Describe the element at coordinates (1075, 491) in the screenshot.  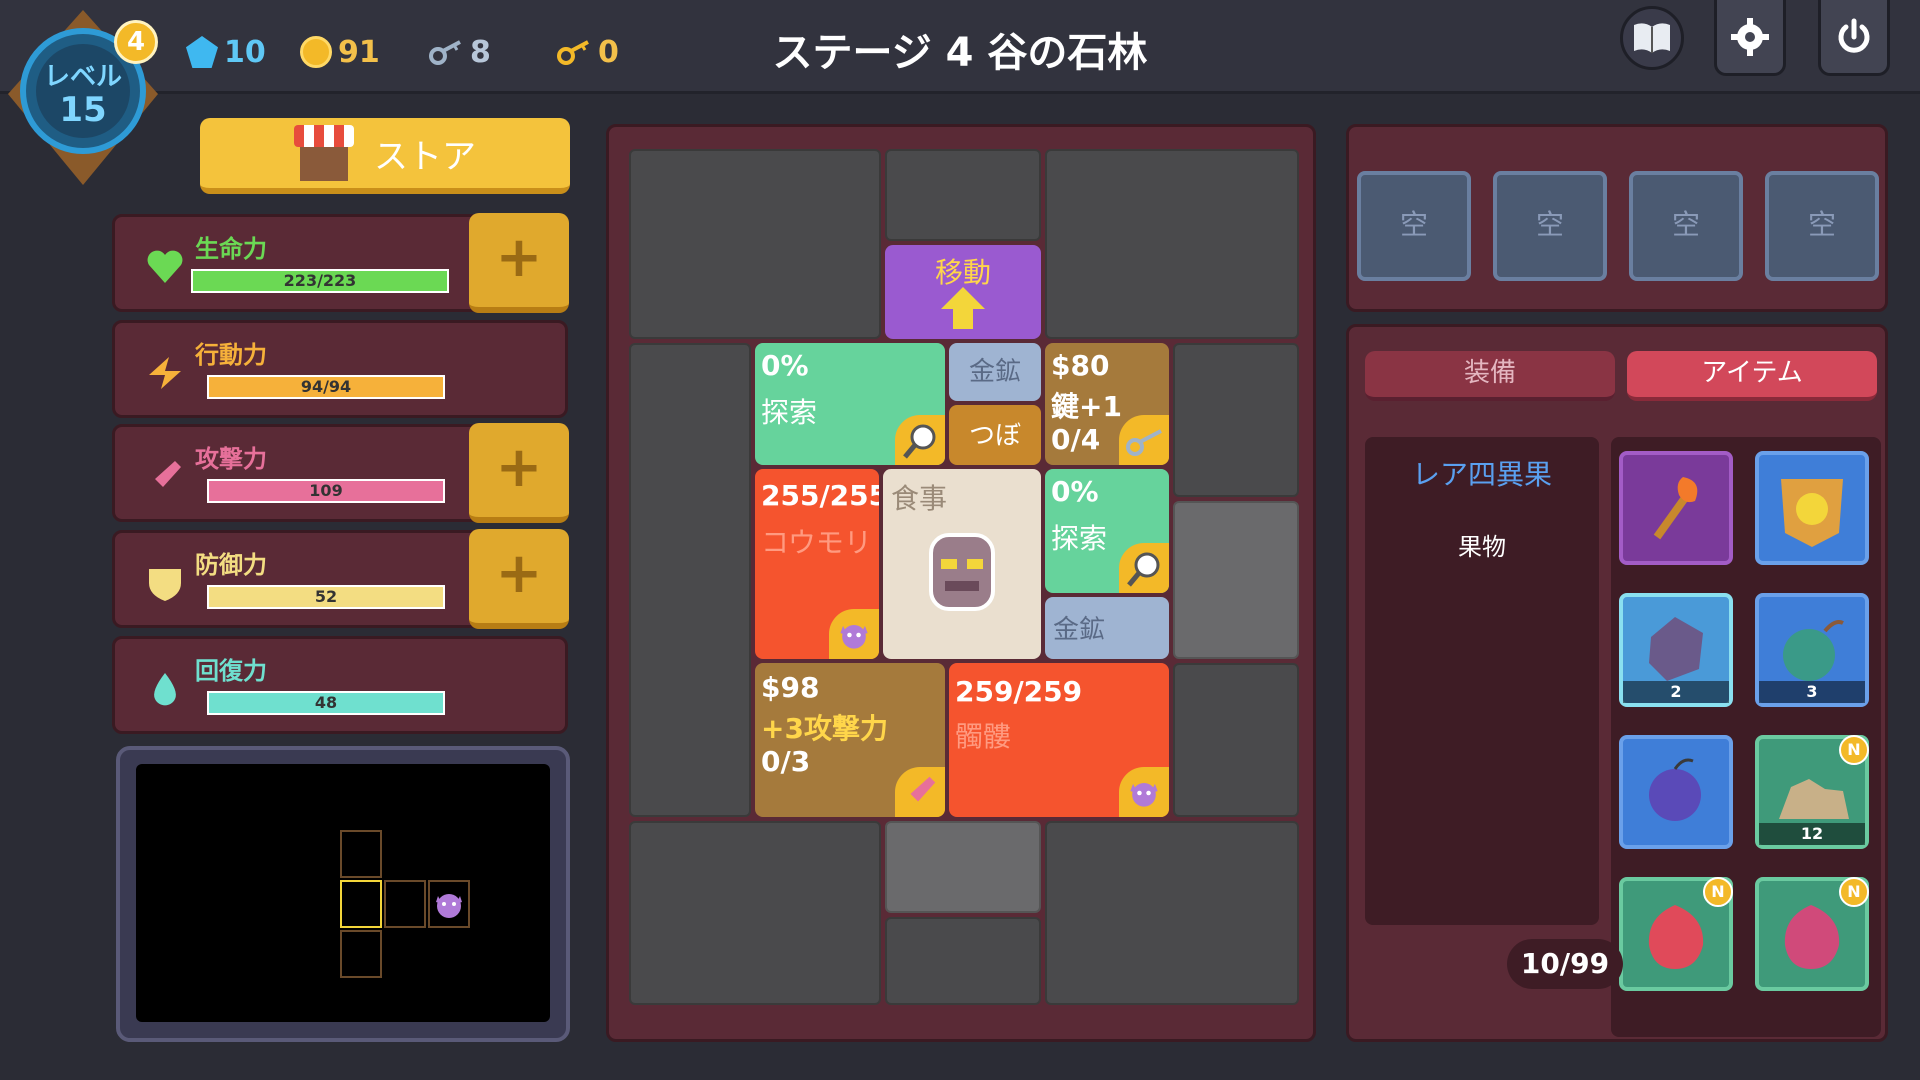
I see `explore-percent: 0%` at that location.